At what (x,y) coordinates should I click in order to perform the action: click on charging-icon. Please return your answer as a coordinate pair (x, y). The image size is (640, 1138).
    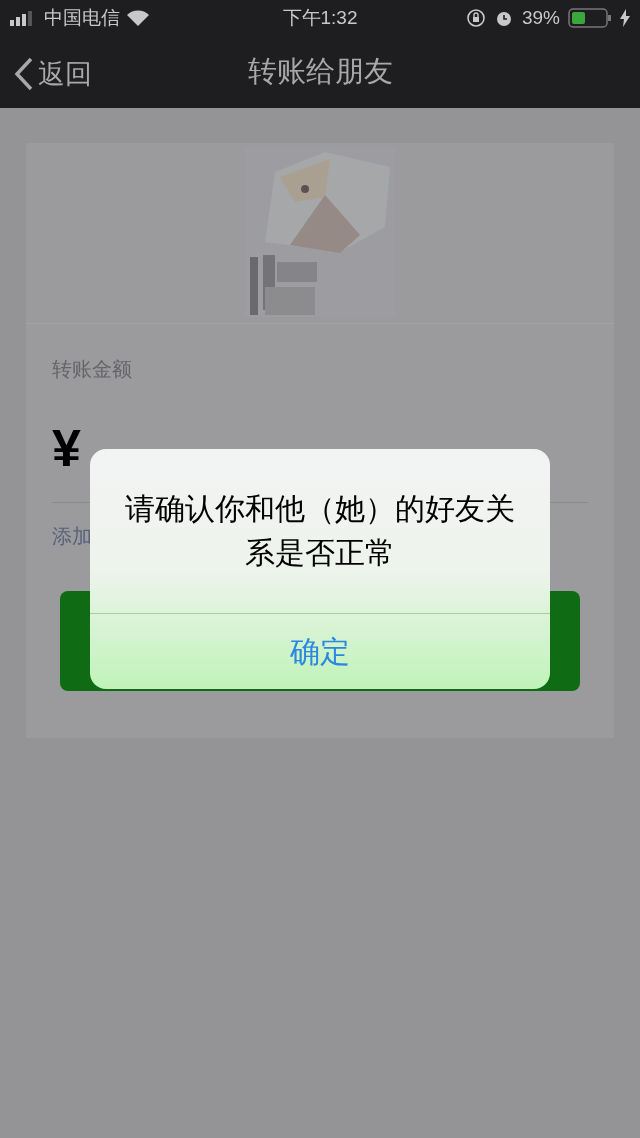
    Looking at the image, I should click on (625, 18).